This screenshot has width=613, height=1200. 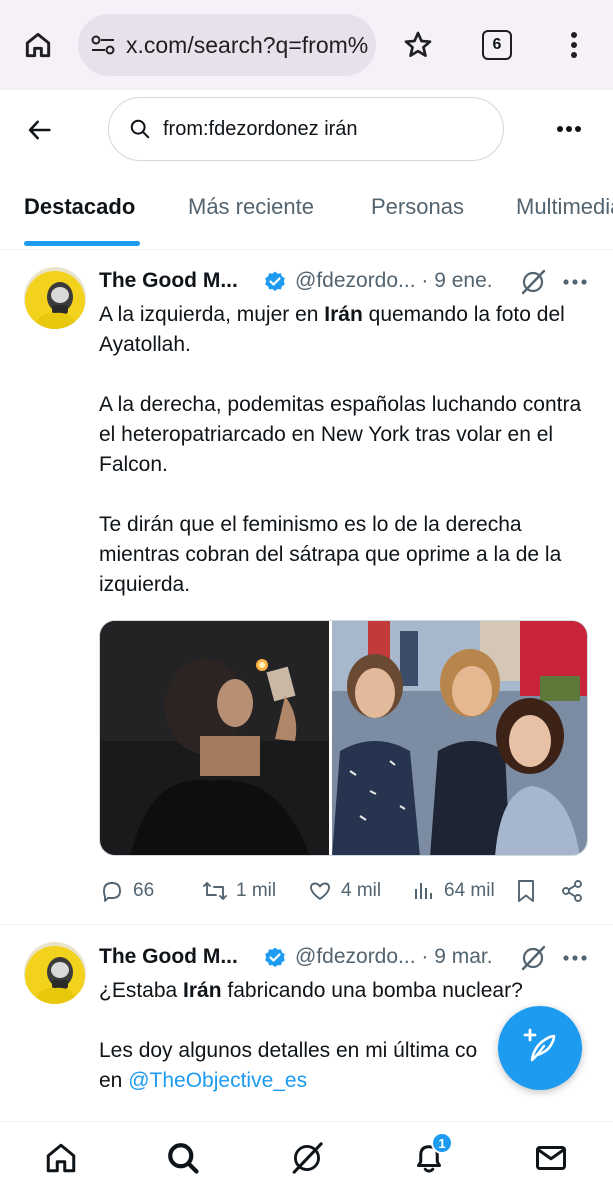 I want to click on bottom-navigation: 1, so click(x=306, y=1160).